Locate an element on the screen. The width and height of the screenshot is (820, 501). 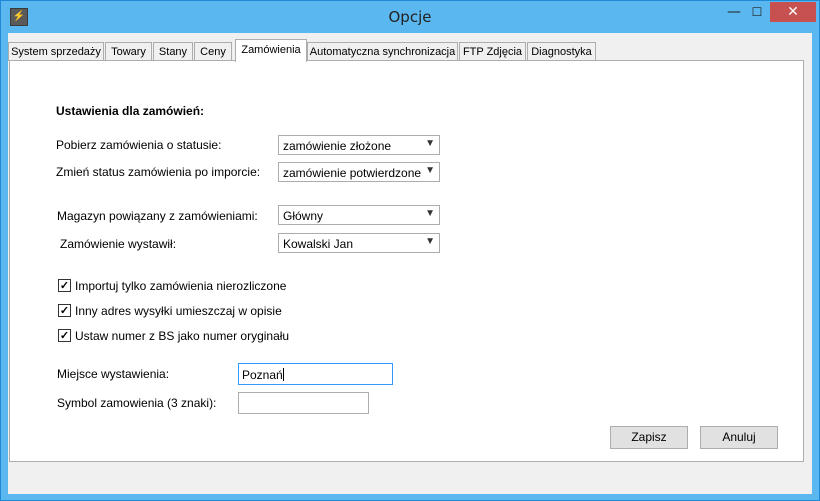
fetch-status-value: zamówienie złożone is located at coordinates (337, 146).